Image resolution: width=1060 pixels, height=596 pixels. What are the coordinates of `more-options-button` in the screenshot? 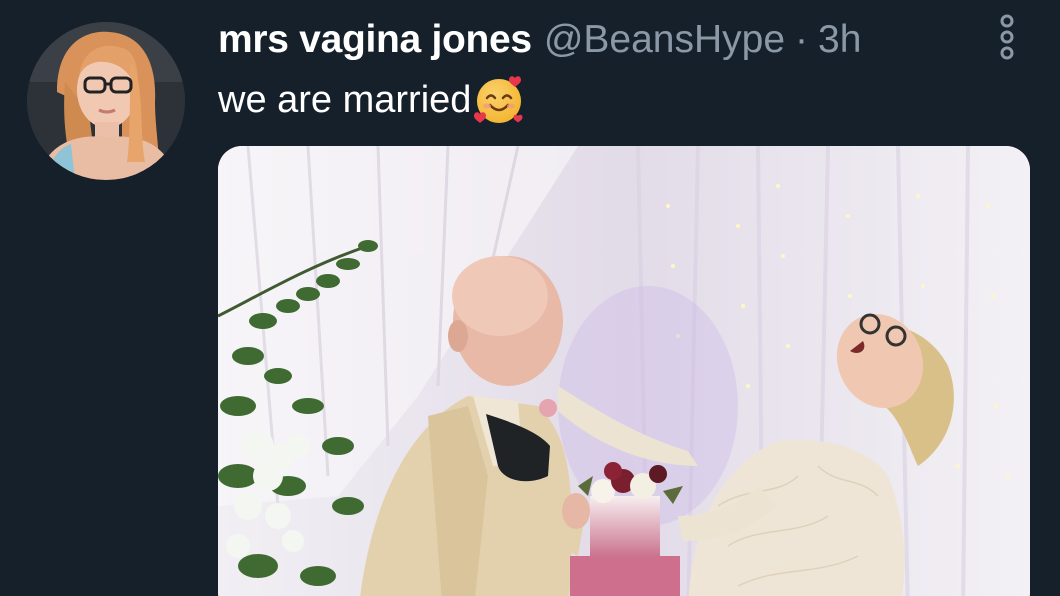 It's located at (1007, 37).